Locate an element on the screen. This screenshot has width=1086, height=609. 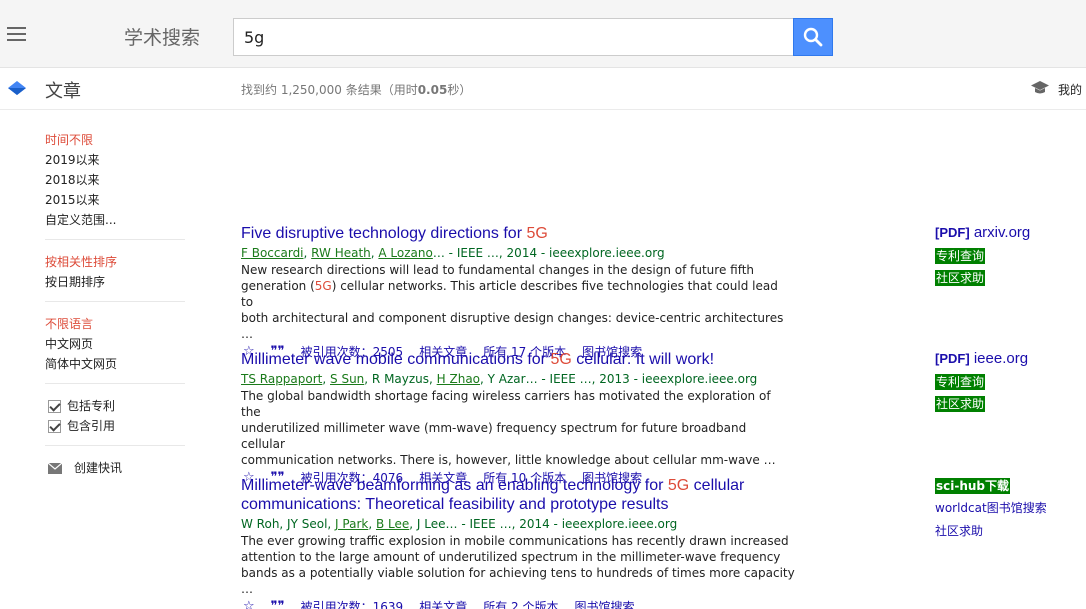
search-button is located at coordinates (813, 37).